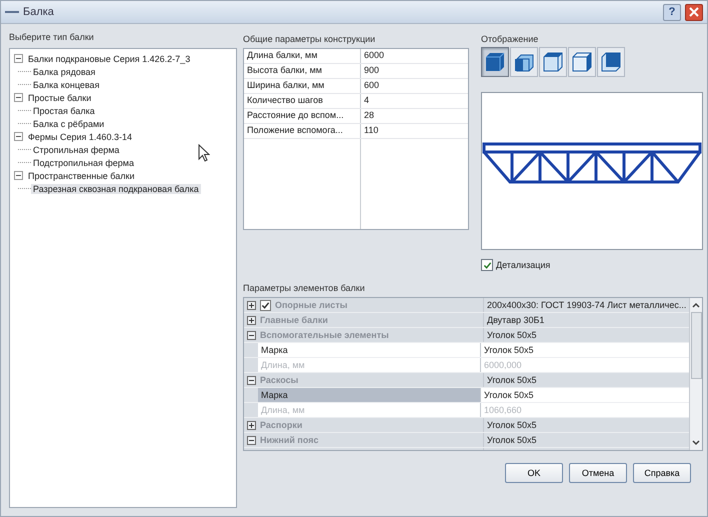 The width and height of the screenshot is (708, 517). What do you see at coordinates (414, 56) in the screenshot?
I see `parameter-value: 6000` at bounding box center [414, 56].